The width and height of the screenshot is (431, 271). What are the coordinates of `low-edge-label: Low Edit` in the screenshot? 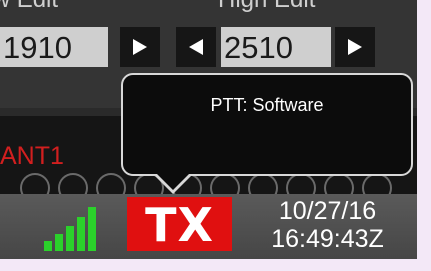 It's located at (29, 7).